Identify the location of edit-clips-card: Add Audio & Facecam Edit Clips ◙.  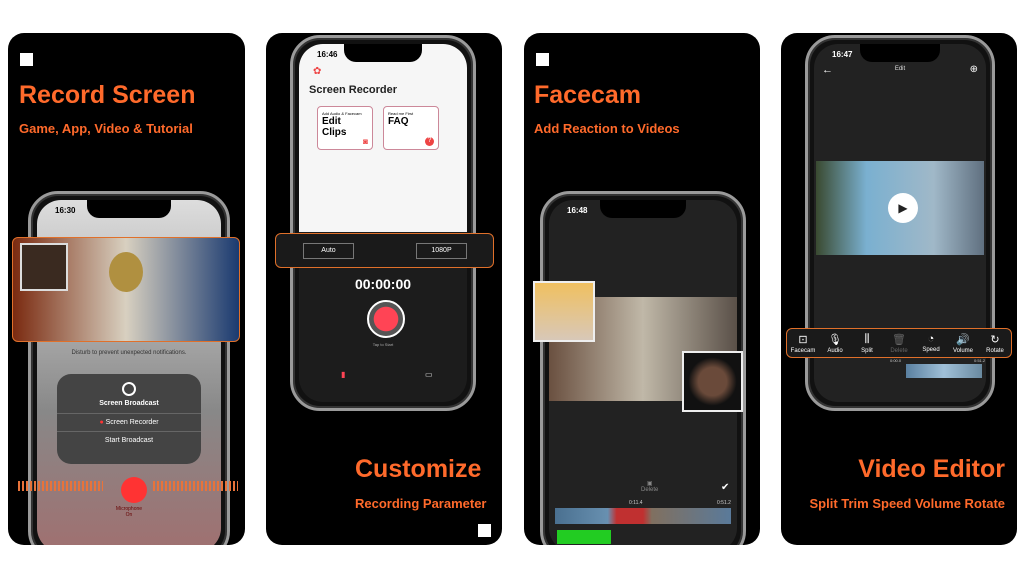
(345, 128).